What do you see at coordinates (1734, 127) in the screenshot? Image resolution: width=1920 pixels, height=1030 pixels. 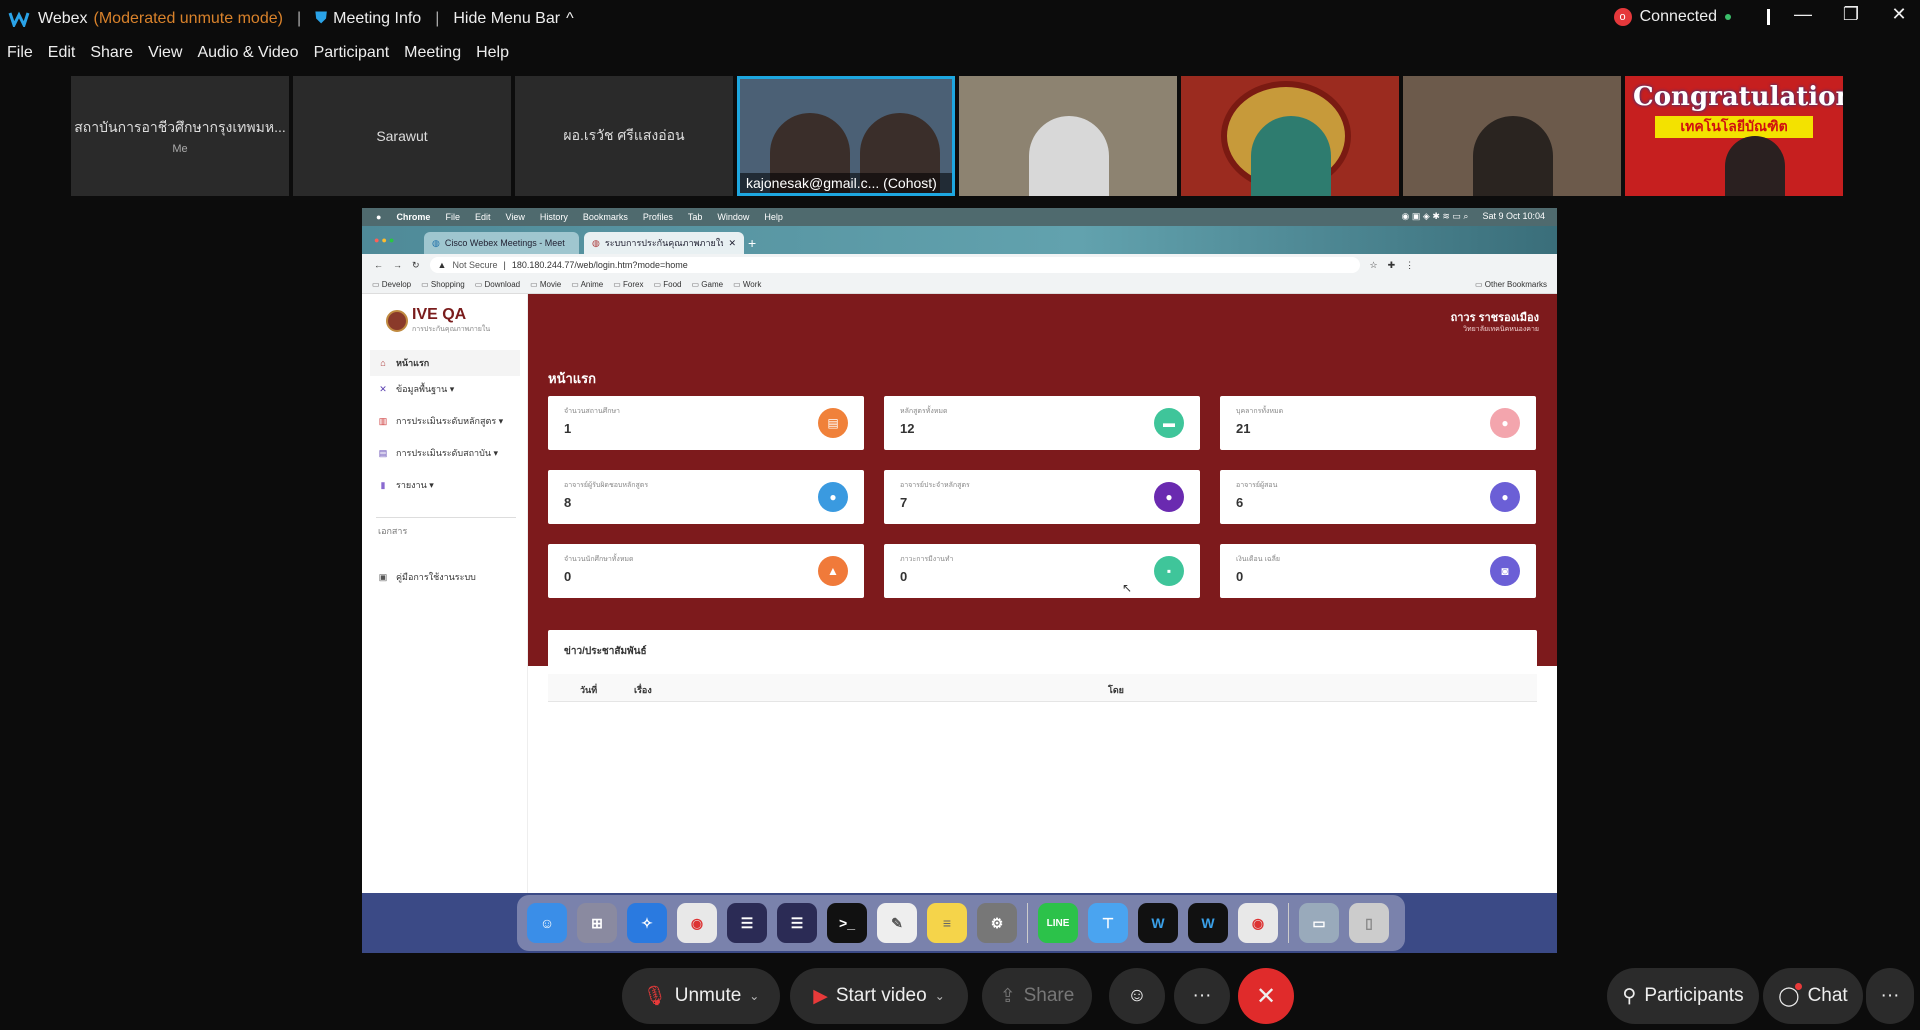 I see `banner-tag: เทคโนโลยีบัณฑิต` at bounding box center [1734, 127].